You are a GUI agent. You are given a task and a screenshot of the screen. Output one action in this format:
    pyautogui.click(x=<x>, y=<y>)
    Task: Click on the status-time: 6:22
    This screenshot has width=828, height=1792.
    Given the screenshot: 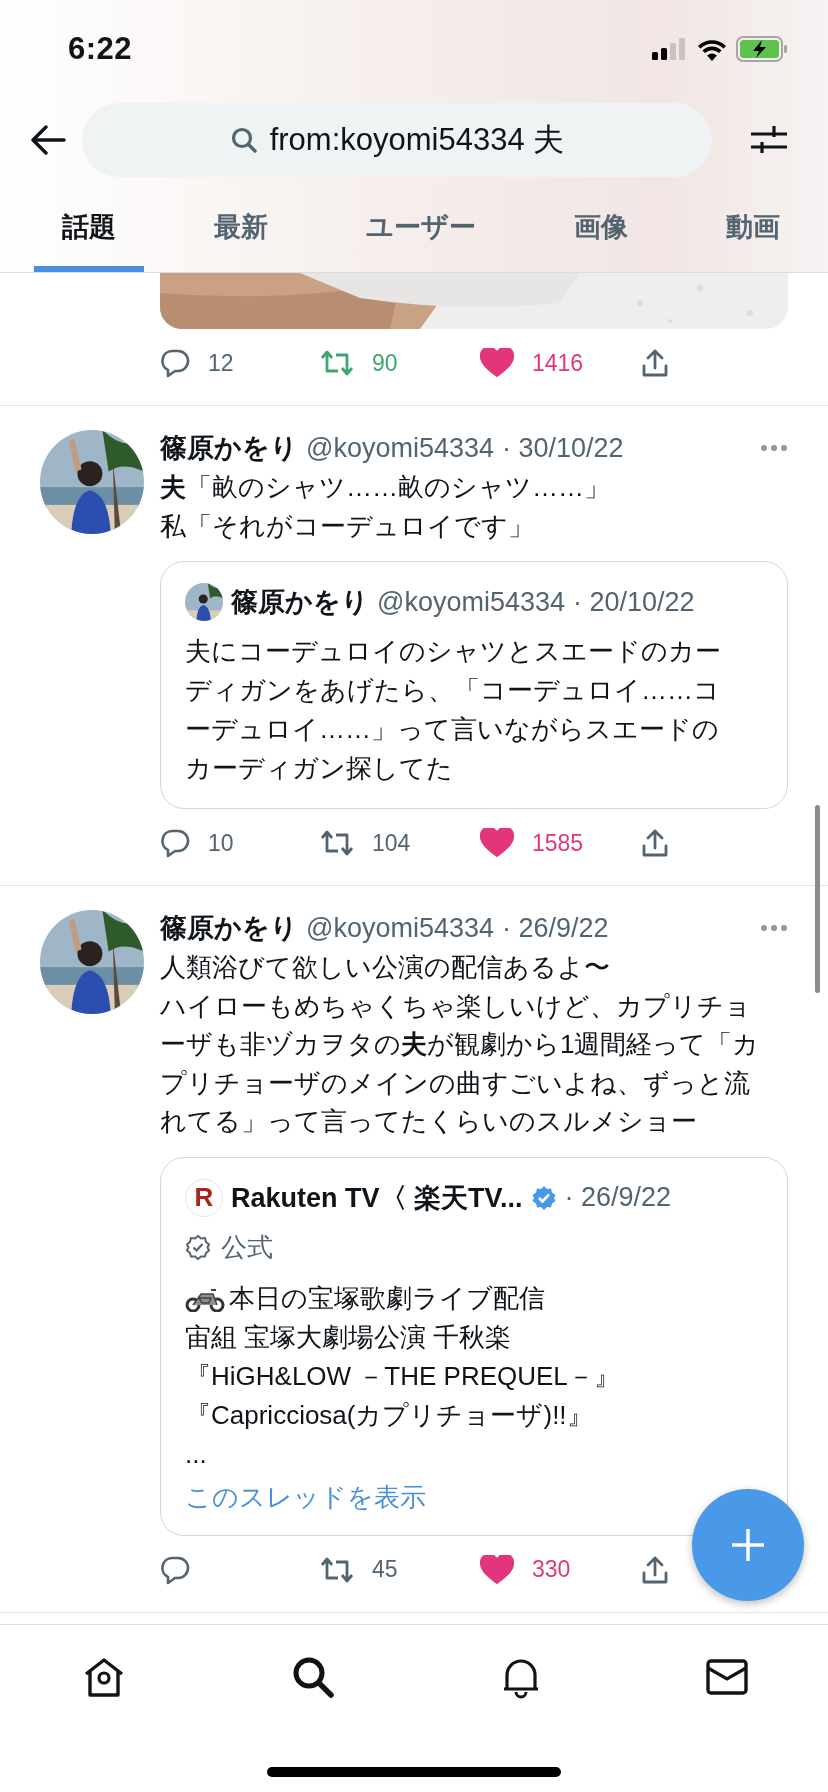 What is the action you would take?
    pyautogui.click(x=100, y=49)
    